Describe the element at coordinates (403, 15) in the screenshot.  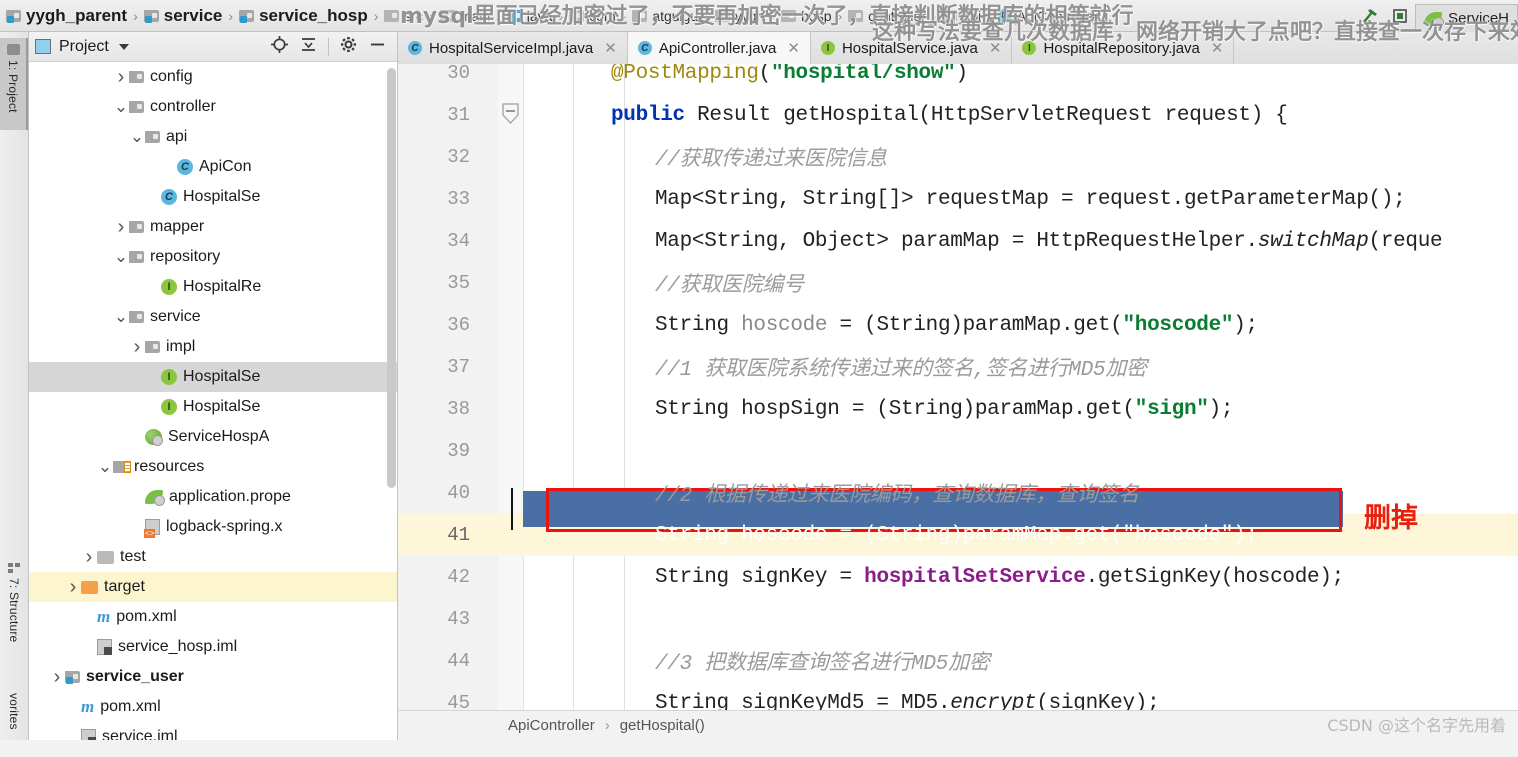
I see `breadcrumb-item-src: src` at that location.